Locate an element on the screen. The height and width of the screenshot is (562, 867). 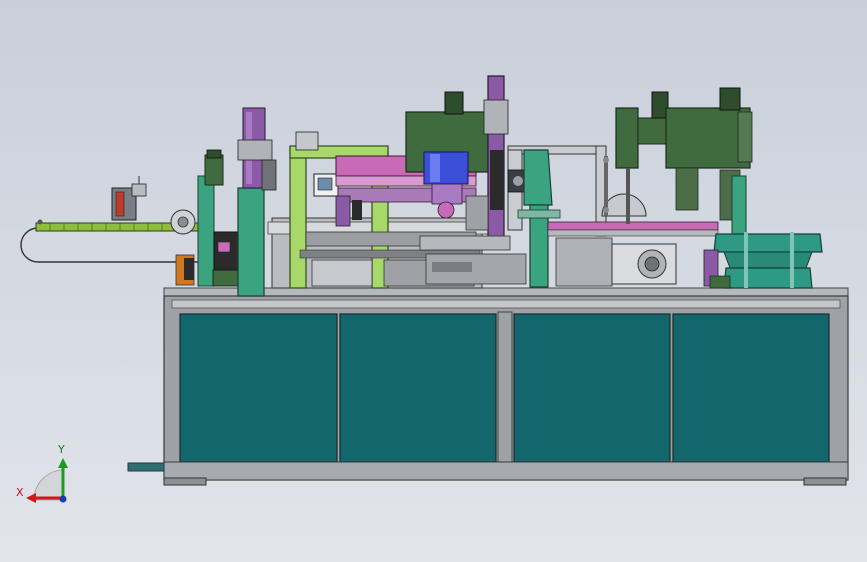
y-axis-label: Y is located at coordinates (61, 449).